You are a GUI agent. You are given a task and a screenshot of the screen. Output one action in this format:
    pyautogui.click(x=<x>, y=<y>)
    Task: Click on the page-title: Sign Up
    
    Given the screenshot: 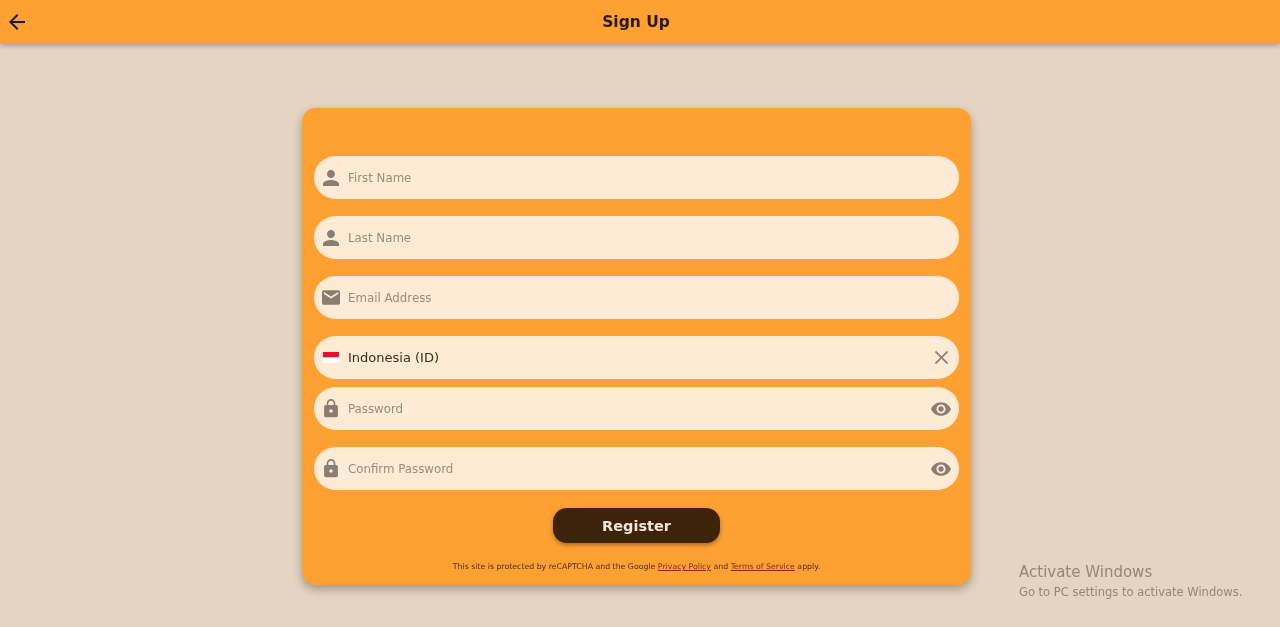 What is the action you would take?
    pyautogui.click(x=636, y=22)
    